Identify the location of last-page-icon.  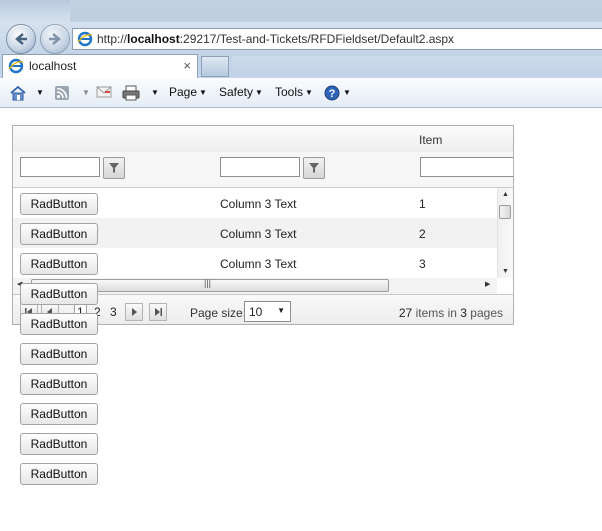
(158, 312).